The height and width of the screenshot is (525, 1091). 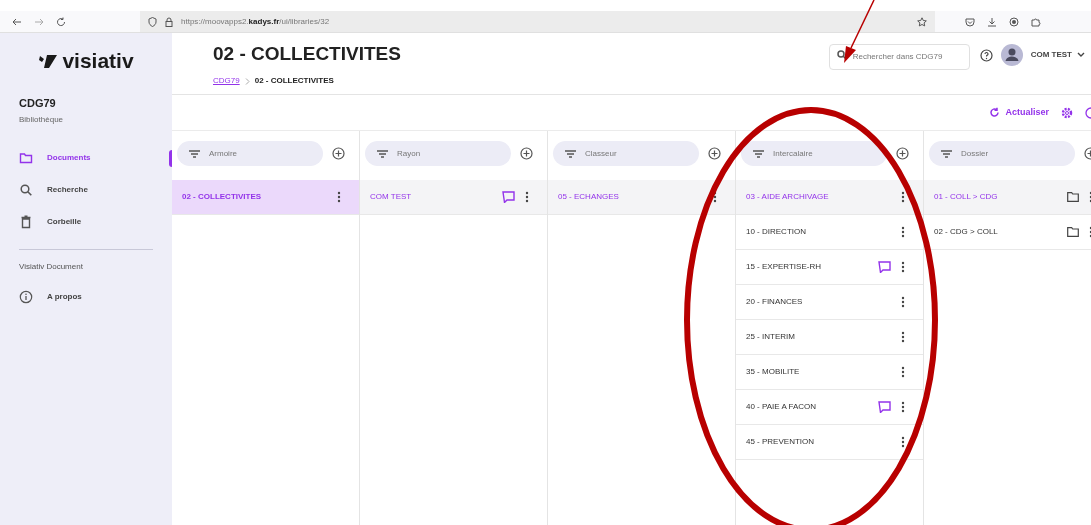 What do you see at coordinates (250, 153) in the screenshot?
I see `filter-field: Armoire` at bounding box center [250, 153].